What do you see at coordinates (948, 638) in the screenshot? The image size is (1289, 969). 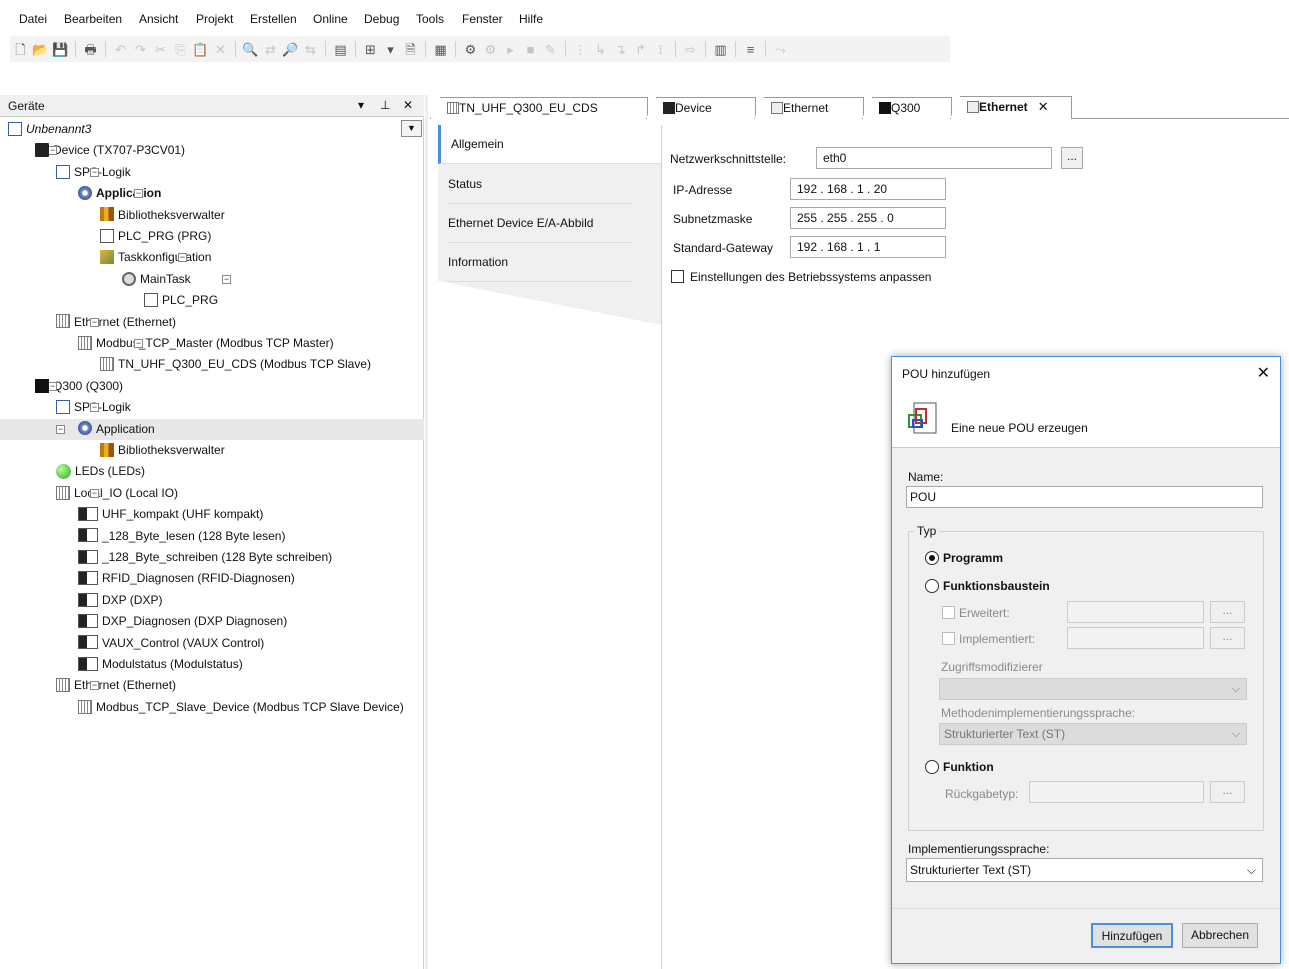 I see `implementiert-checkbox` at bounding box center [948, 638].